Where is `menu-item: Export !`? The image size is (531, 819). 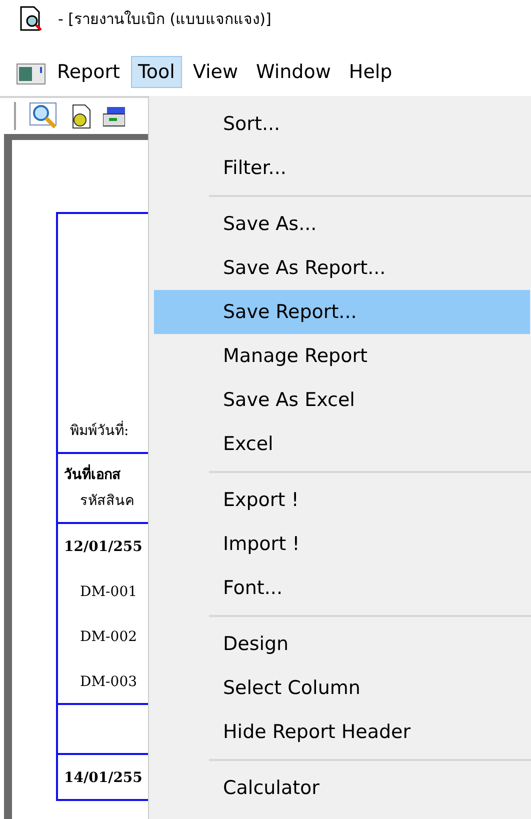 menu-item: Export ! is located at coordinates (342, 500).